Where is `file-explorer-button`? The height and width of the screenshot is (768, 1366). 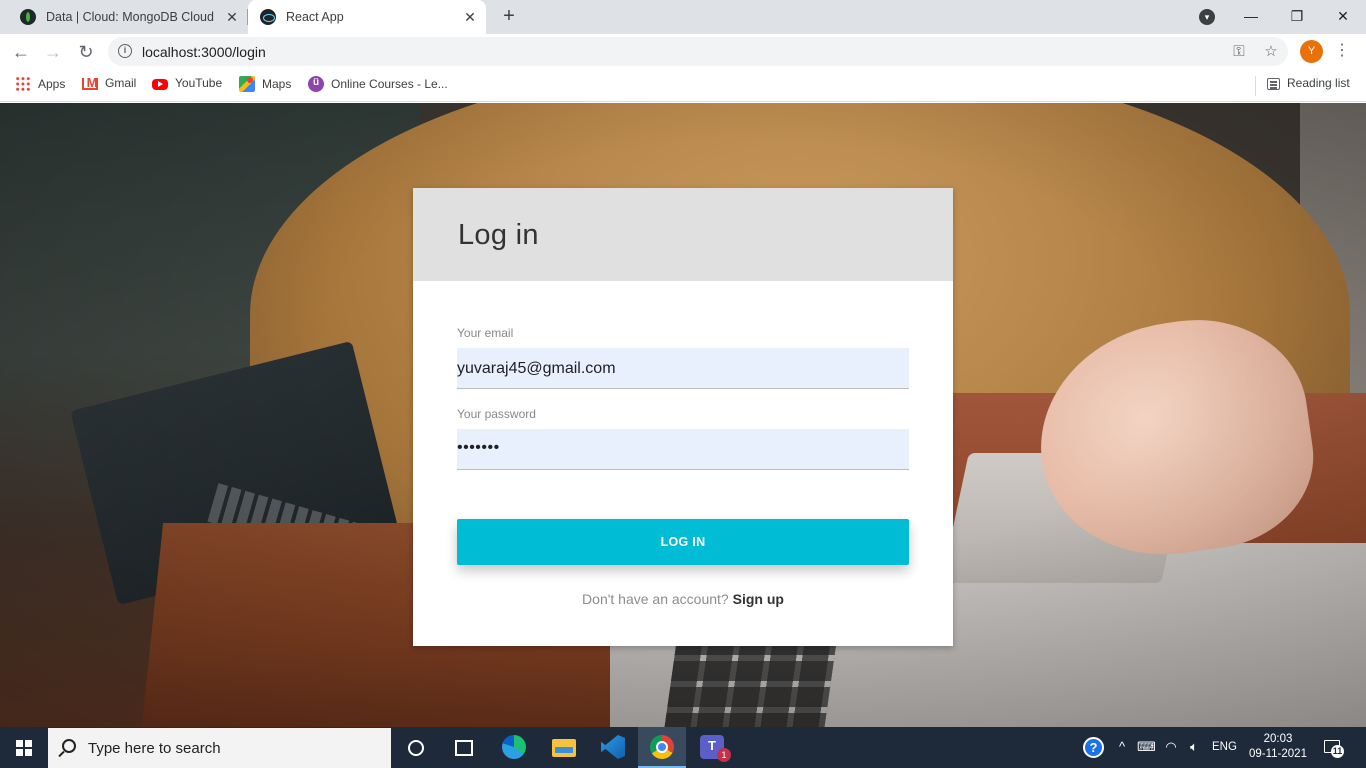
file-explorer-button is located at coordinates (564, 747).